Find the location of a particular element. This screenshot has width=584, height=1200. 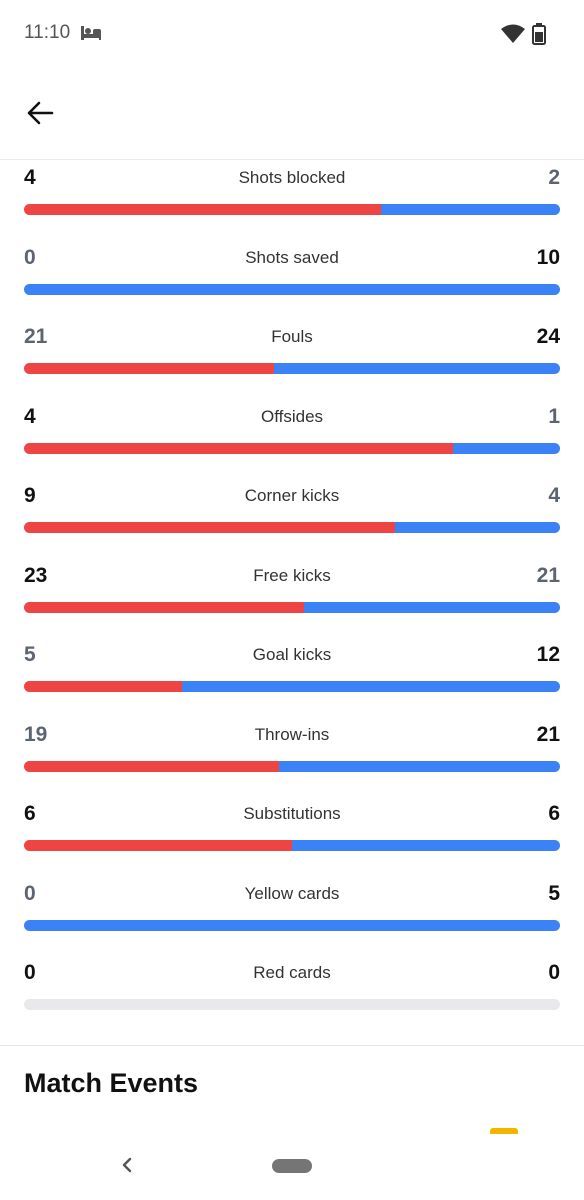

app-bar is located at coordinates (292, 115).